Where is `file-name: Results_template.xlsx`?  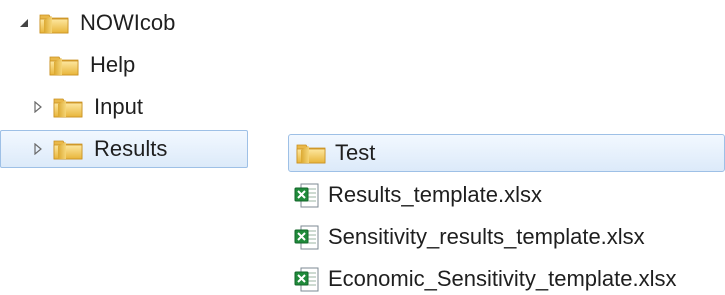 file-name: Results_template.xlsx is located at coordinates (435, 194).